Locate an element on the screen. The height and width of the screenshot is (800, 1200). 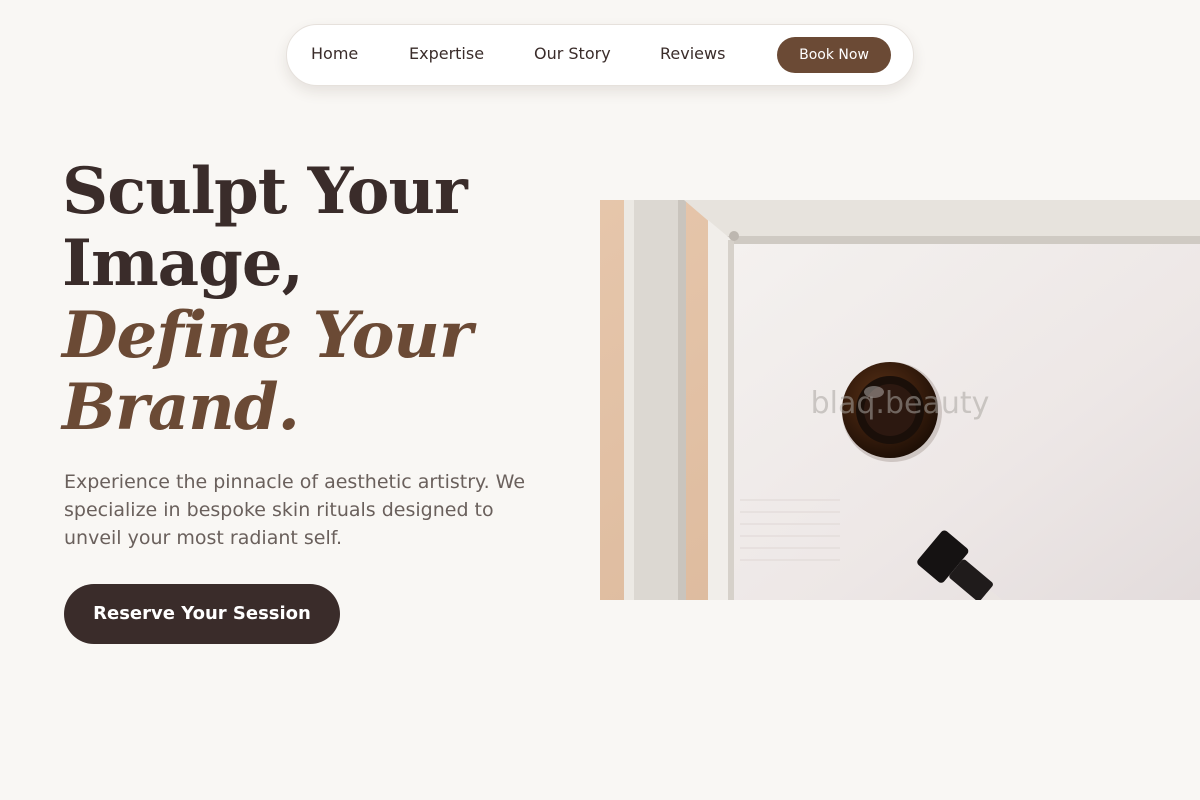
nav-link-expertise: Expertise is located at coordinates (446, 54).